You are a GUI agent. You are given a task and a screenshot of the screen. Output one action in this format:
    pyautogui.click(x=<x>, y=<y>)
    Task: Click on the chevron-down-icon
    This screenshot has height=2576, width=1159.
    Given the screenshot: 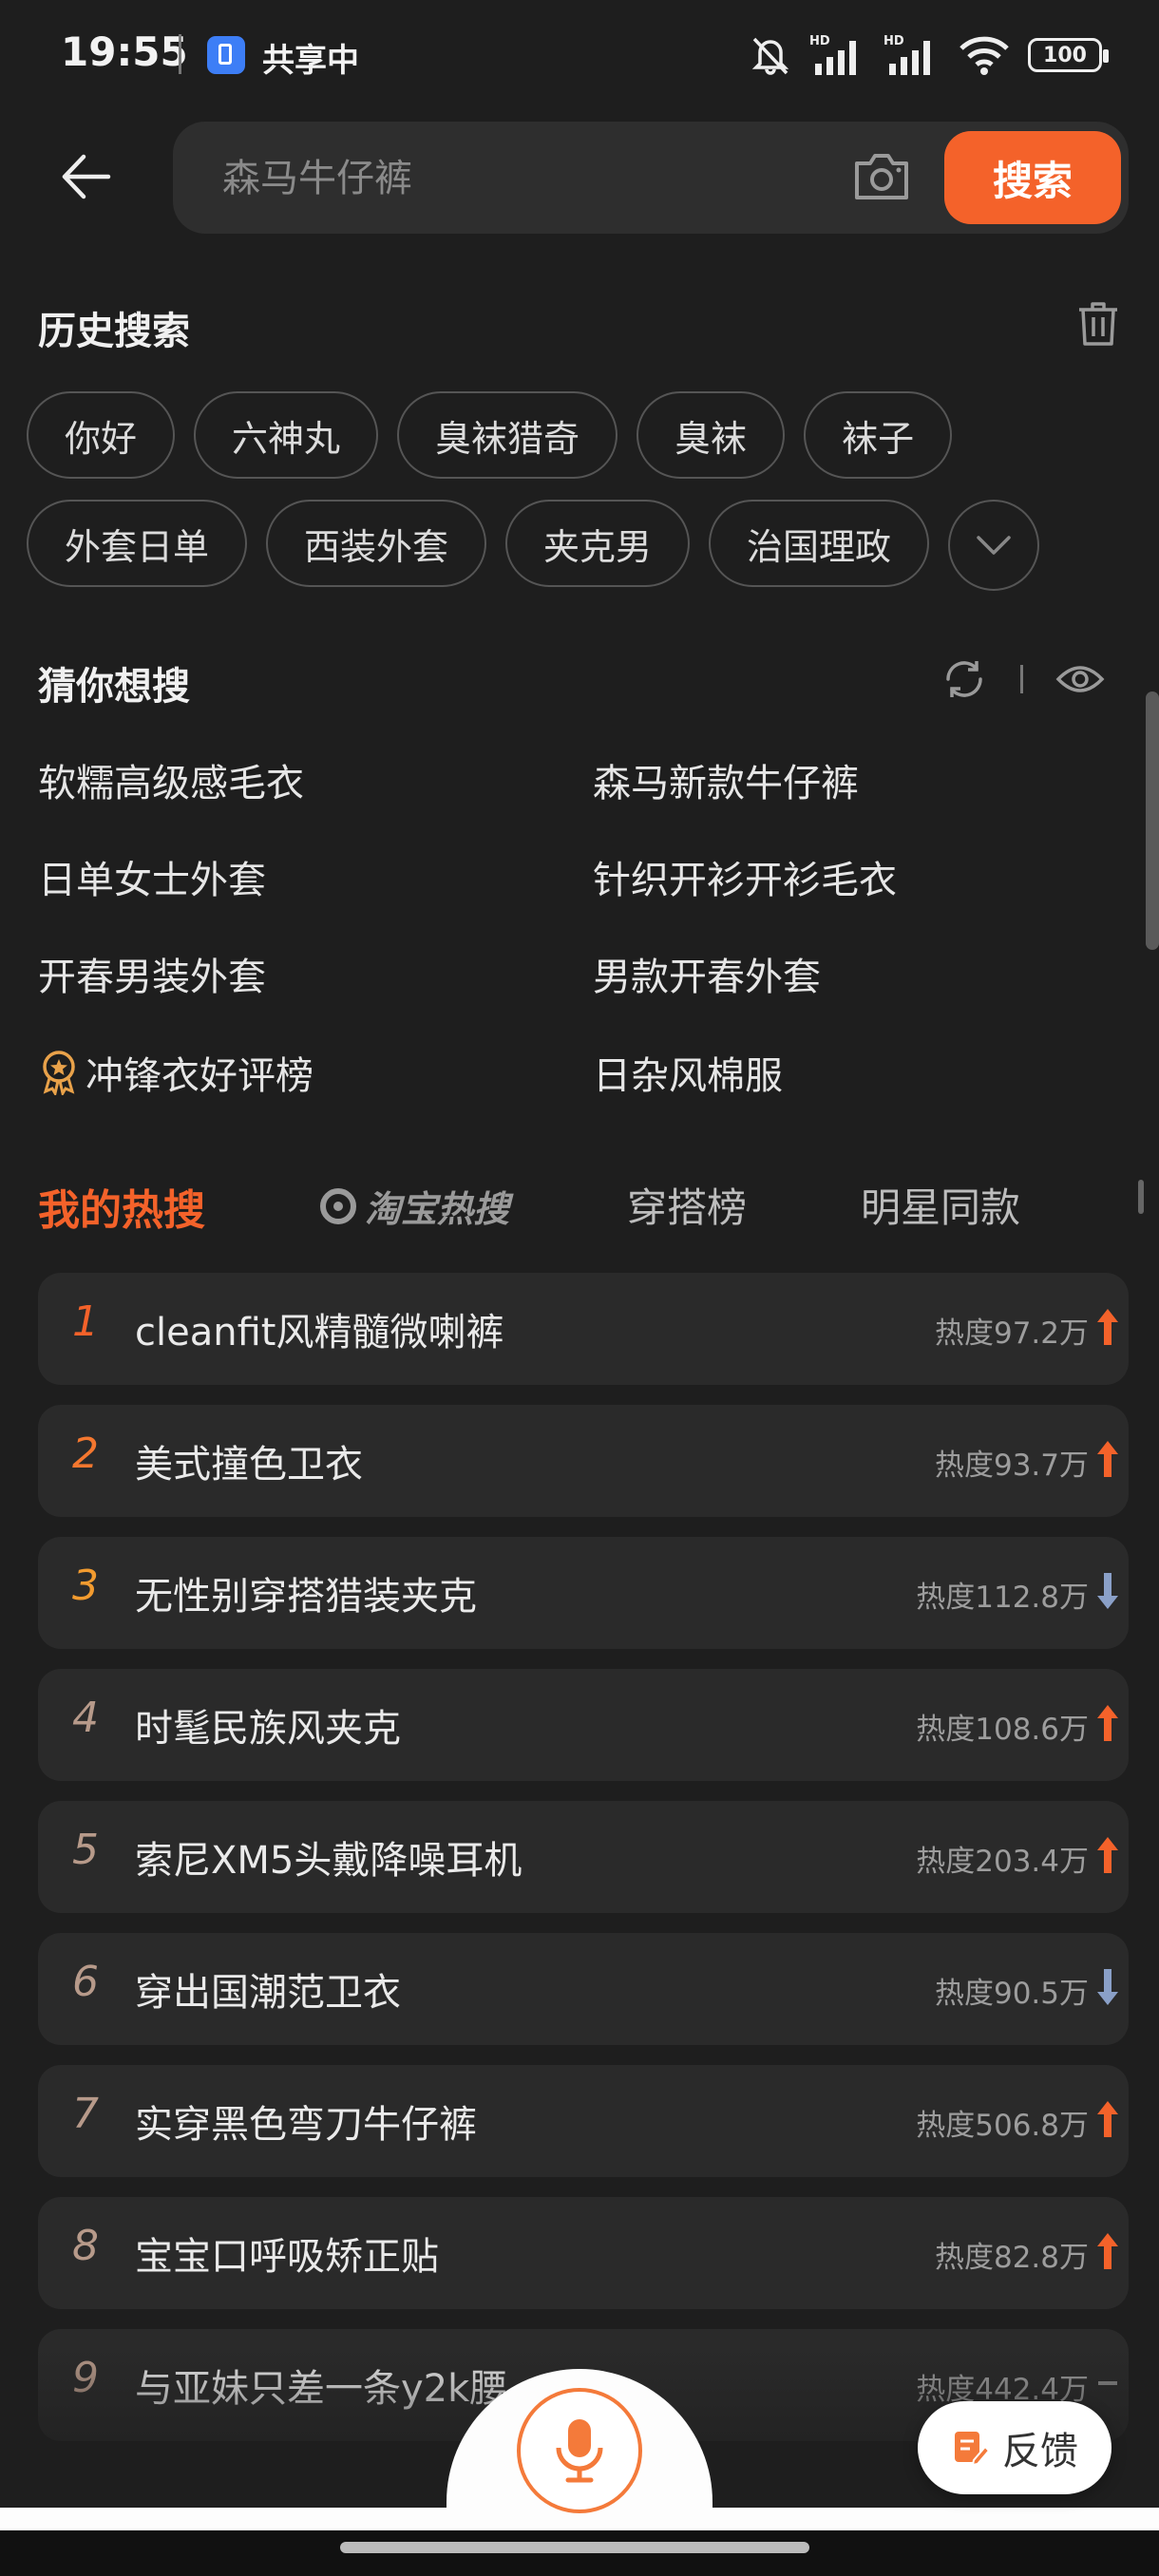 What is the action you would take?
    pyautogui.click(x=994, y=545)
    